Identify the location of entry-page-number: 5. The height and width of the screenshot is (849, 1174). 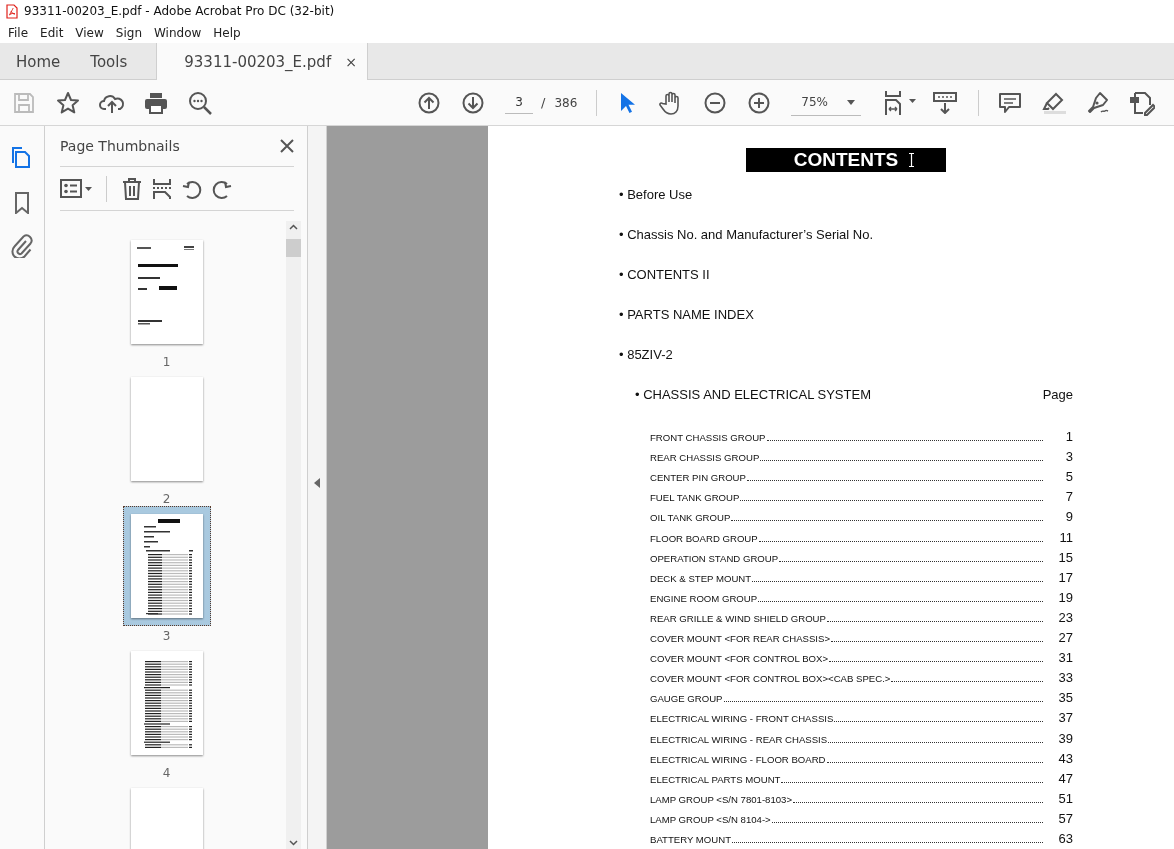
(1068, 477).